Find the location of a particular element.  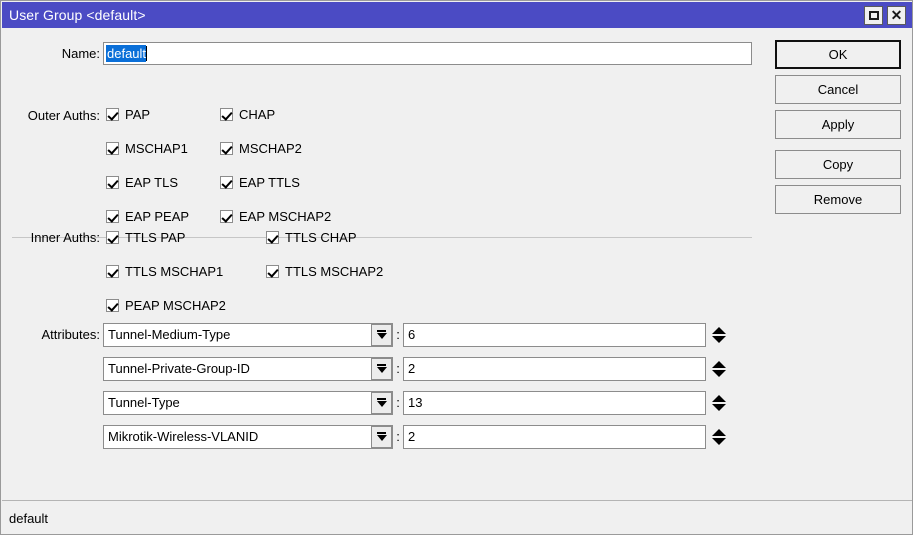

copy-button: Copy is located at coordinates (838, 164).